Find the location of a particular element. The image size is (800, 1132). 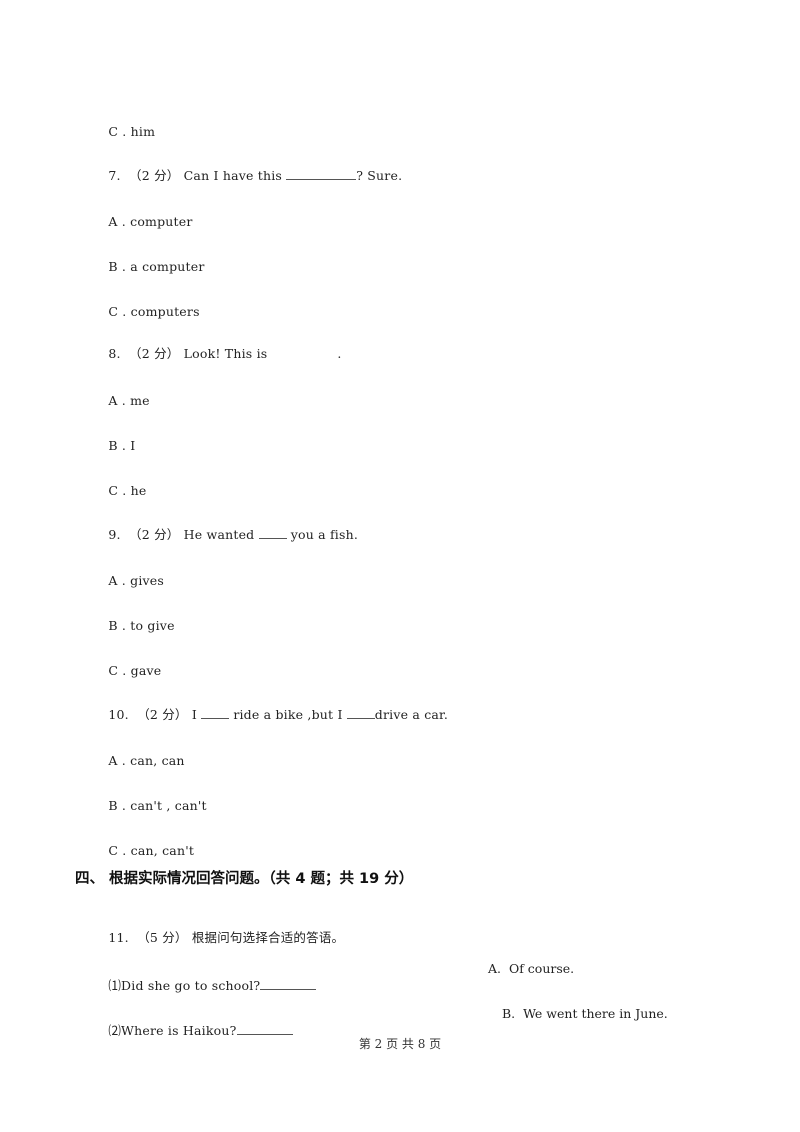

match-answer-a: A. Of course. is located at coordinates (531, 968).